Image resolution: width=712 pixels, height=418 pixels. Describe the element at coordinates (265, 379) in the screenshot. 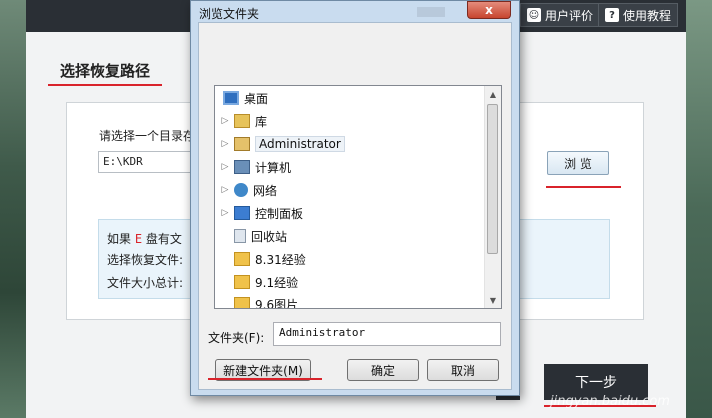

I see `new-folder-underline` at that location.